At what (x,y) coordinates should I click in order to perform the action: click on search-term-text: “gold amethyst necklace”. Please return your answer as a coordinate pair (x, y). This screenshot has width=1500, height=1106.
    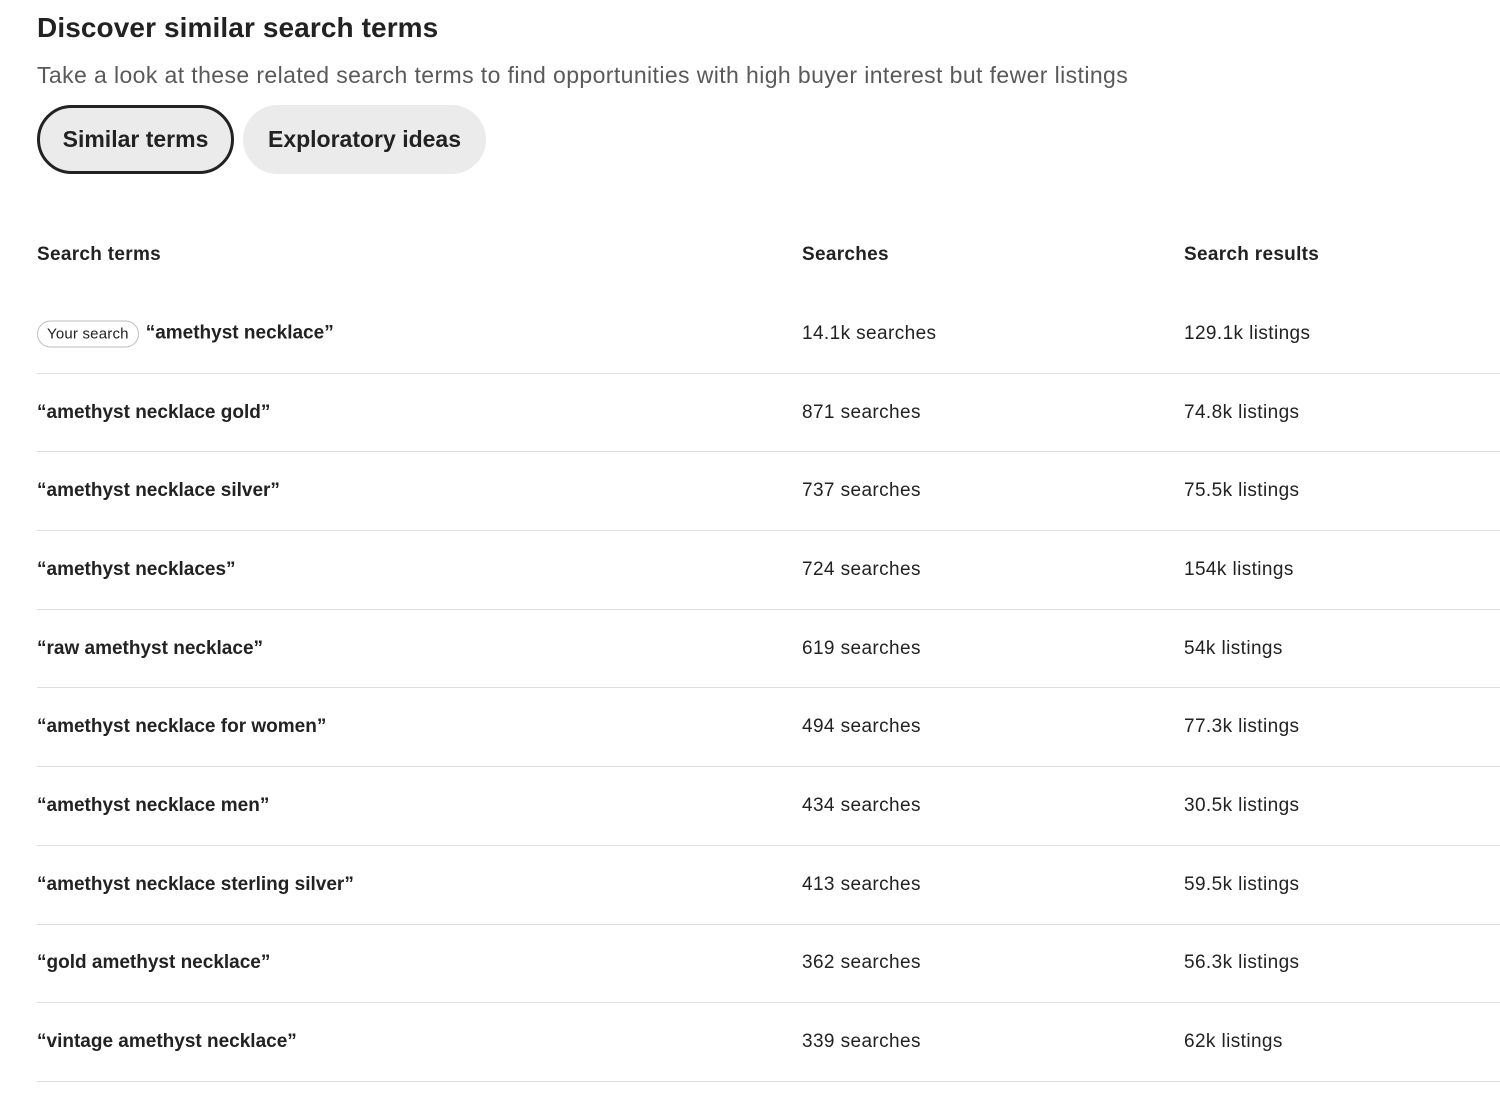
    Looking at the image, I should click on (154, 963).